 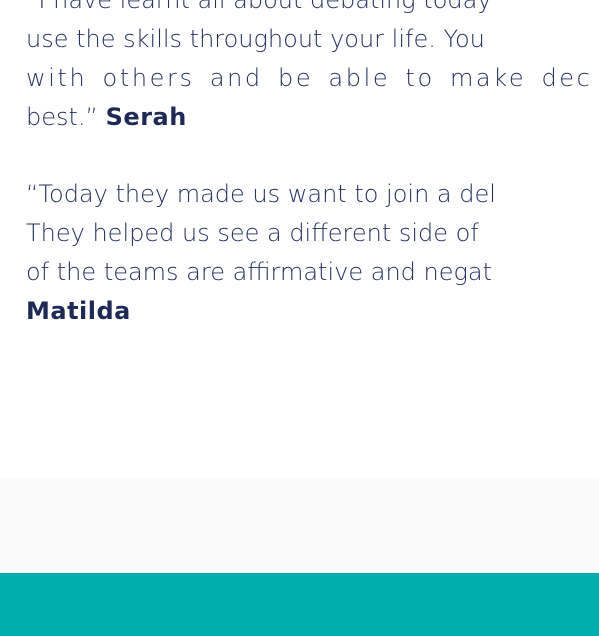 I want to click on testimonial-line: with others and be able to make dec, so click(x=309, y=78).